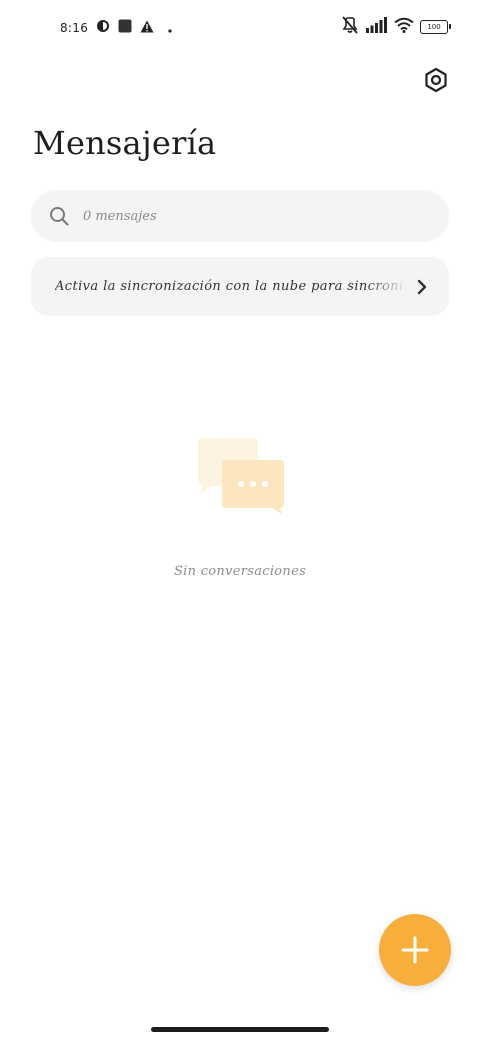 This screenshot has height=1040, width=480. I want to click on new-message-button, so click(415, 950).